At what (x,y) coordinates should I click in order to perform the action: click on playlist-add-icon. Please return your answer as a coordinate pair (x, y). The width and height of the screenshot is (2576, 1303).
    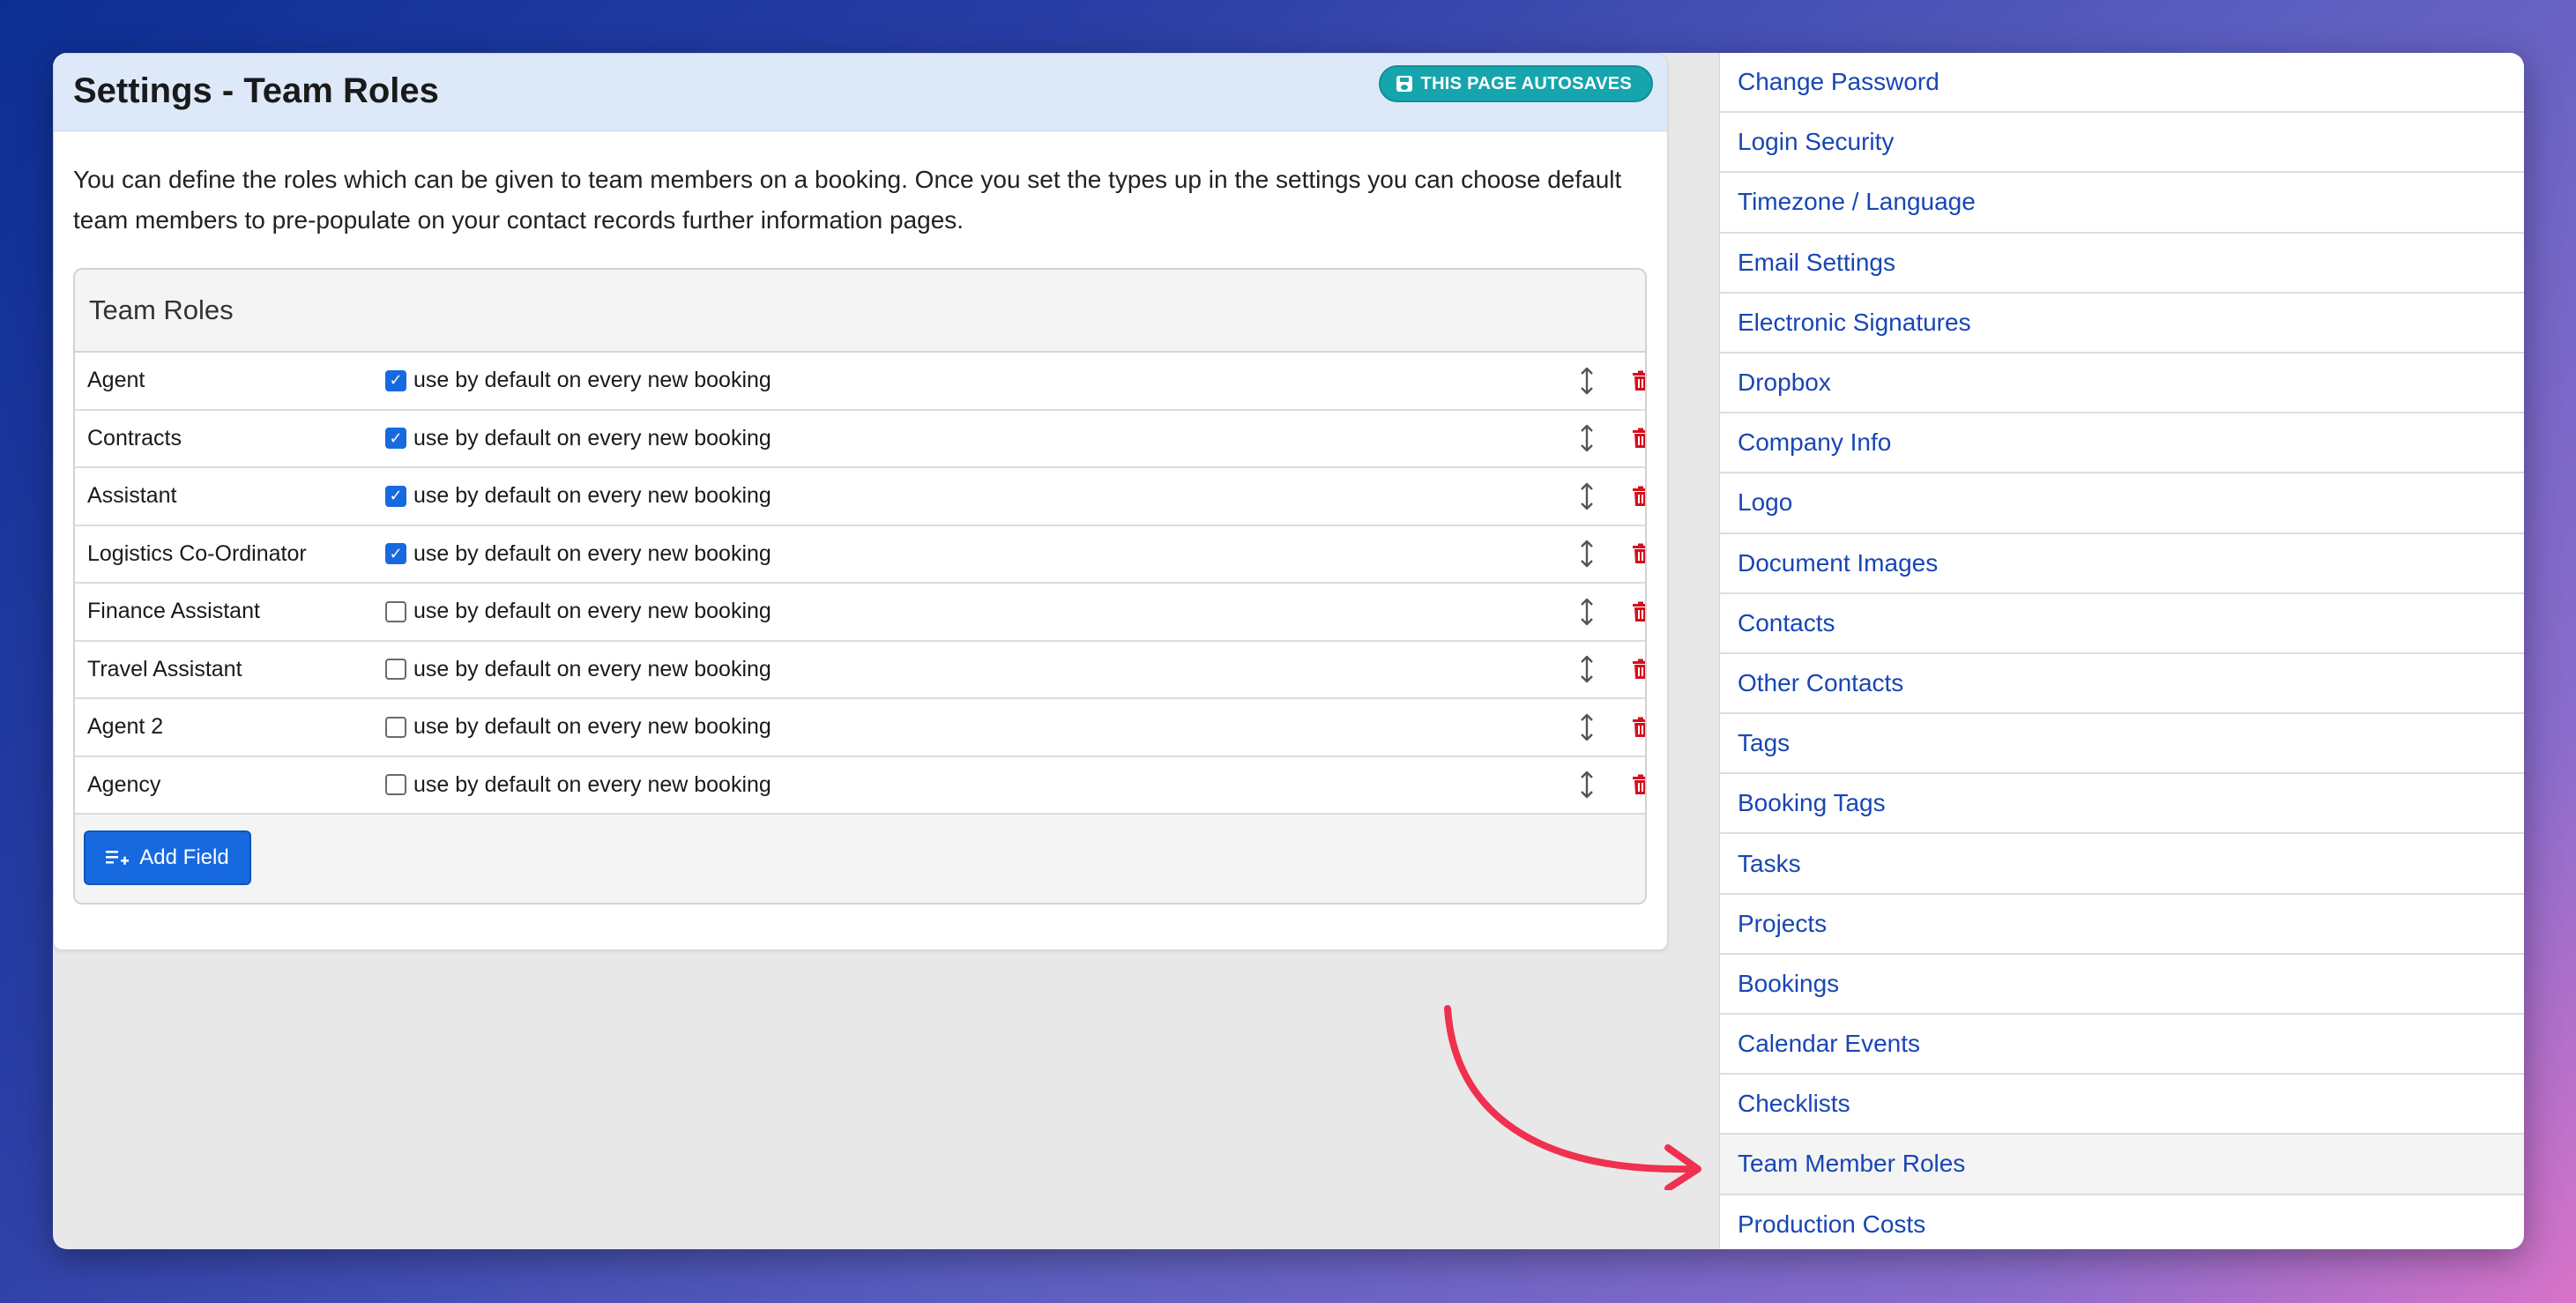
    Looking at the image, I should click on (118, 858).